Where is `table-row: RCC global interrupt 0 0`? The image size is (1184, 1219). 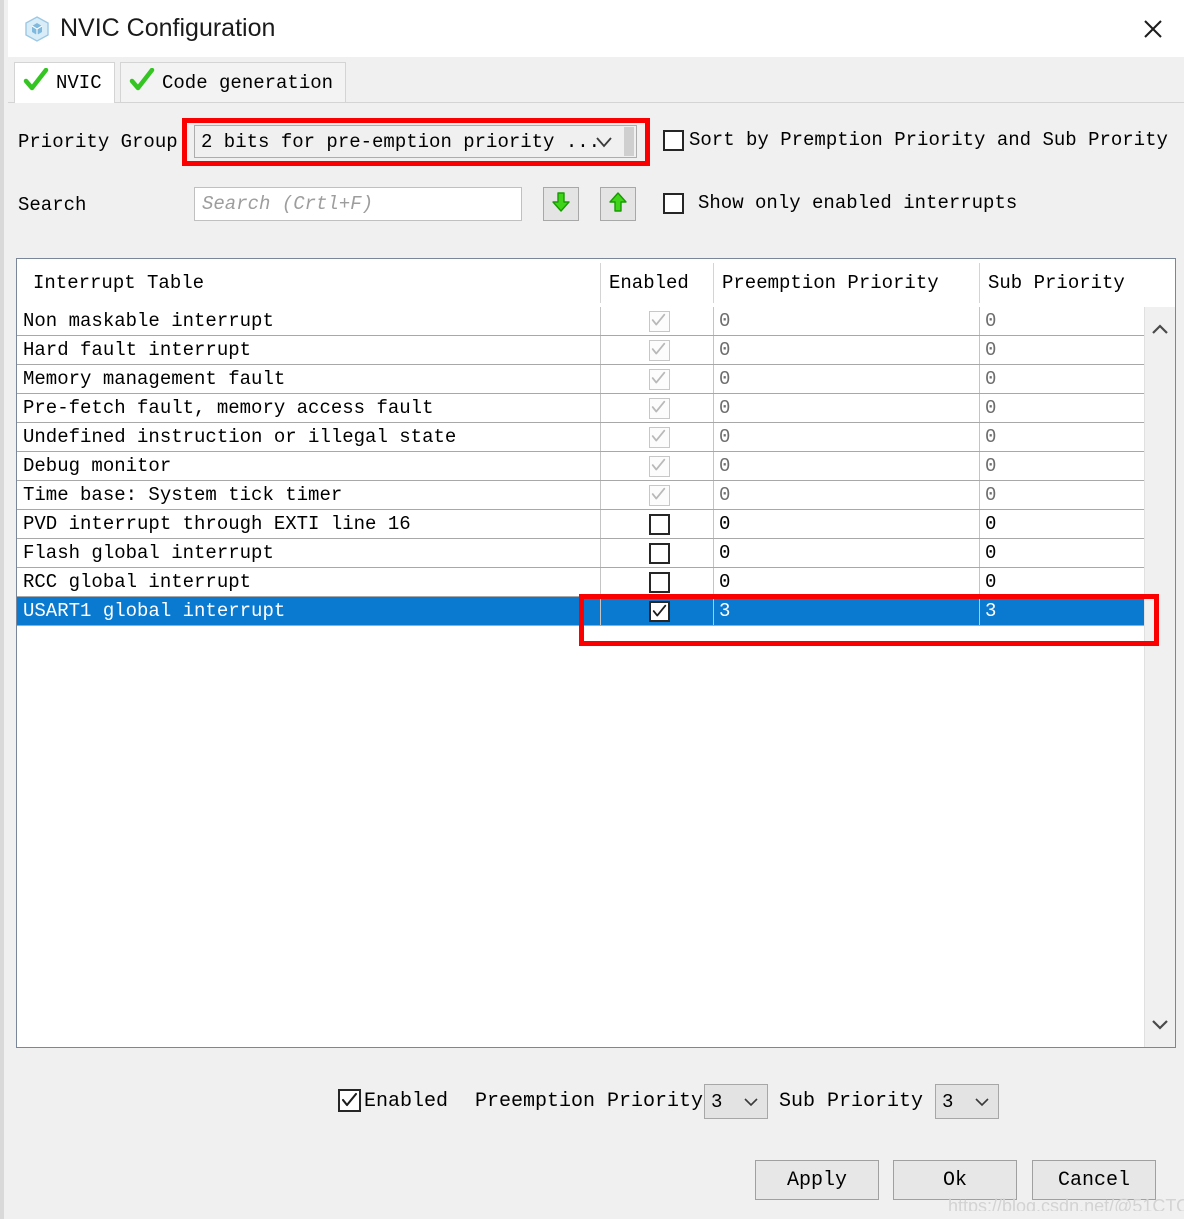 table-row: RCC global interrupt 0 0 is located at coordinates (581, 582).